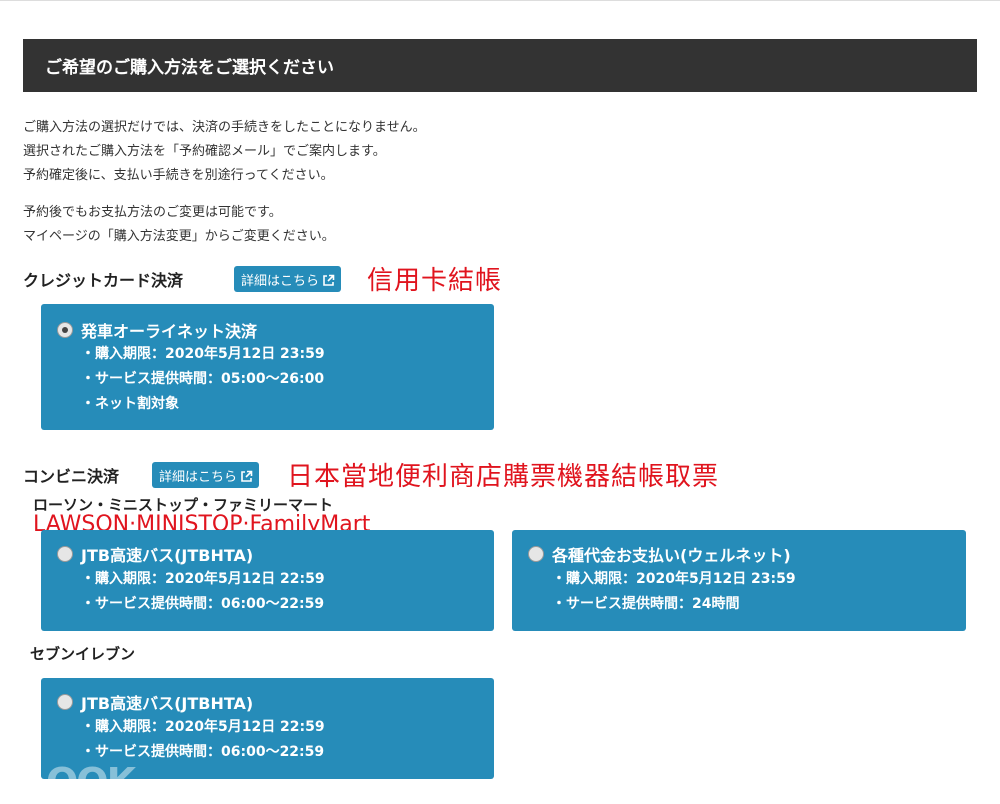  What do you see at coordinates (500, 65) in the screenshot?
I see `section-header: ご希望のご購入方法をご選択ください` at bounding box center [500, 65].